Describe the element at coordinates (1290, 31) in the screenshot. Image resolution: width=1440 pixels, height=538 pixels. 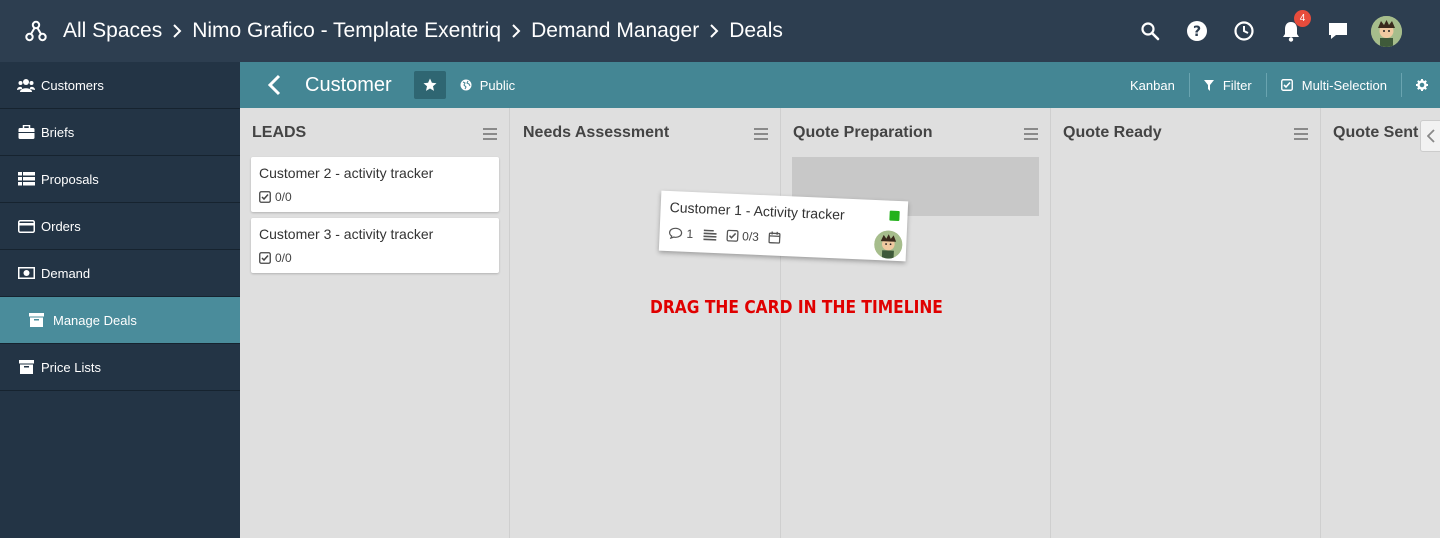
I see `notifications-bell-icon: 4` at that location.